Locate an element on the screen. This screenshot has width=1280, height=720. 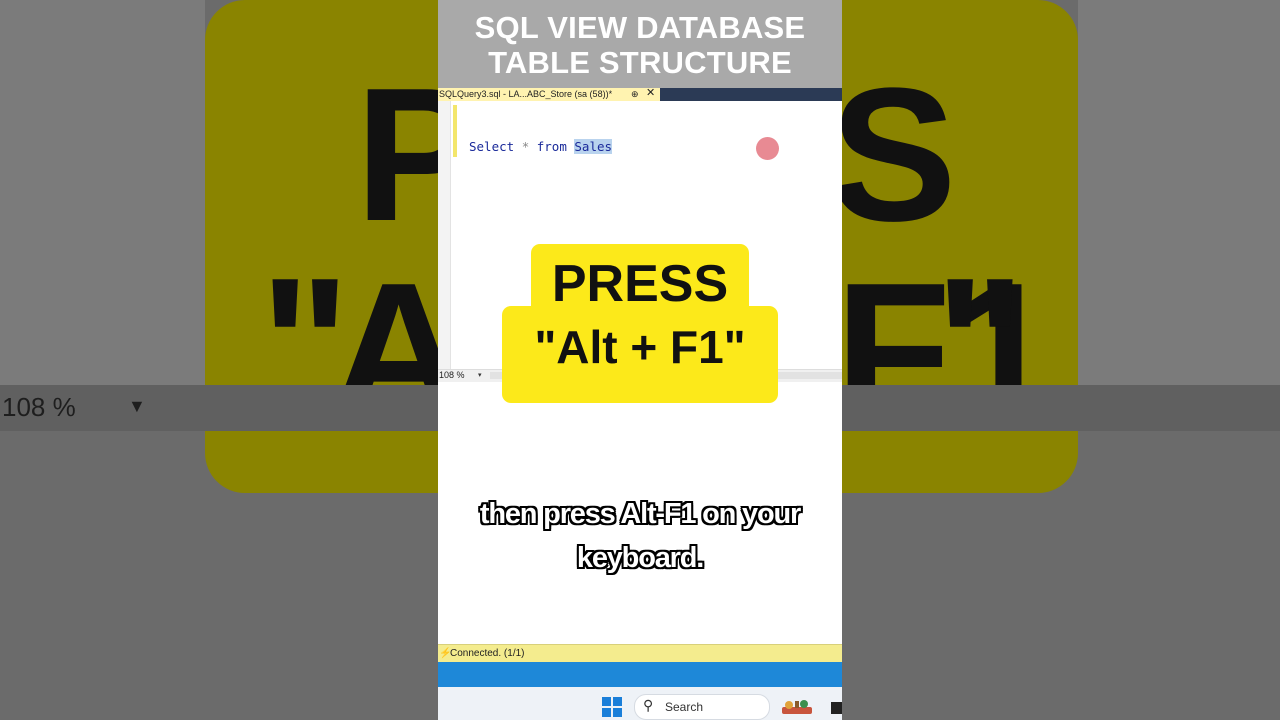
pin-icon: ⊕ is located at coordinates (635, 94).